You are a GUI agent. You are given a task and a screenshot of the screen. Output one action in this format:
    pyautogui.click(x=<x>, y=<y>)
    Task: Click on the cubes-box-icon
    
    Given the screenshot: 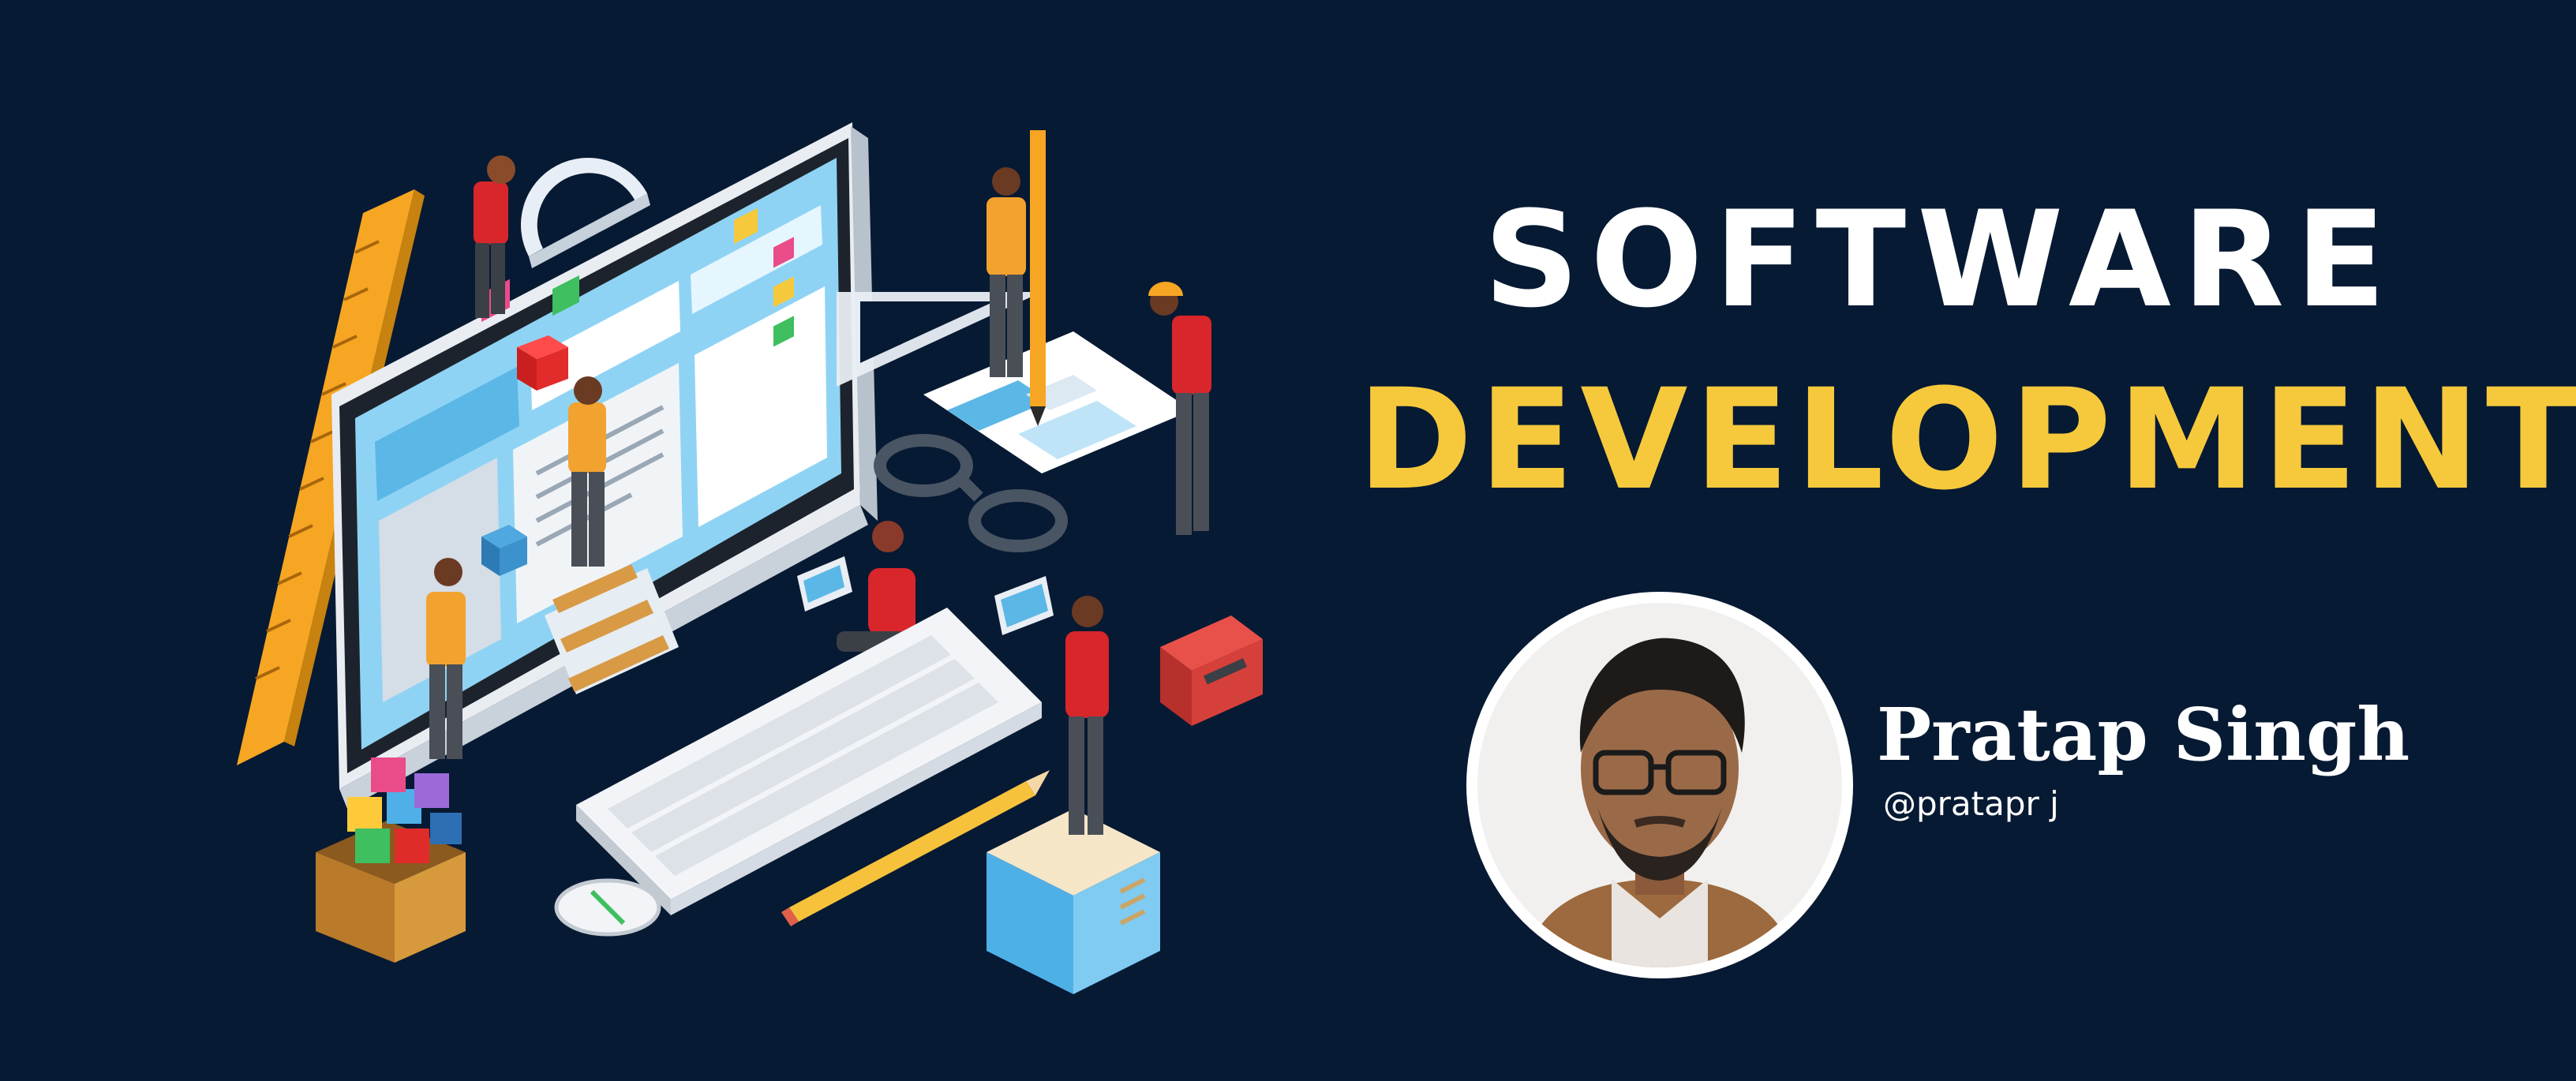 What is the action you would take?
    pyautogui.click(x=391, y=860)
    